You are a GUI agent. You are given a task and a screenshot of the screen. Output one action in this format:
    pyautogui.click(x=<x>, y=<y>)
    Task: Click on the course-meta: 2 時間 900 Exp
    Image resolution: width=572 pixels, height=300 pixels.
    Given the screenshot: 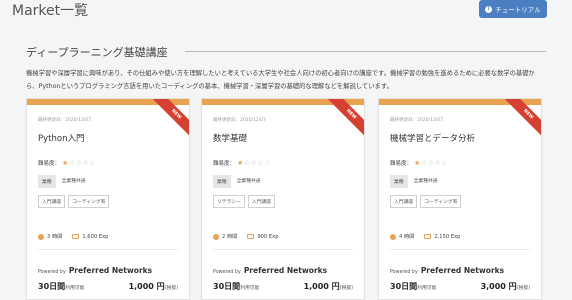 What is the action you would take?
    pyautogui.click(x=246, y=236)
    